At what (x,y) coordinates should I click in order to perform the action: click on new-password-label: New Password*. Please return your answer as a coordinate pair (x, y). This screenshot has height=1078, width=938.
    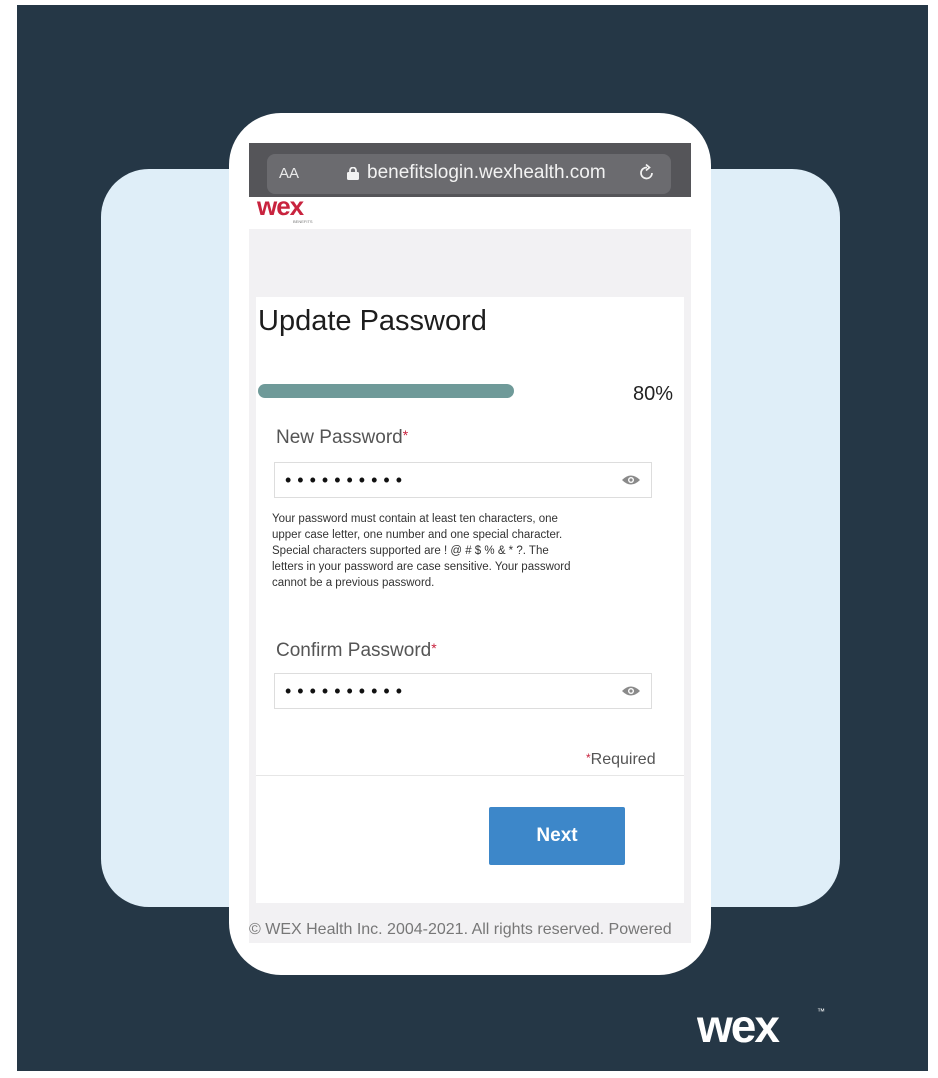
    Looking at the image, I should click on (342, 438).